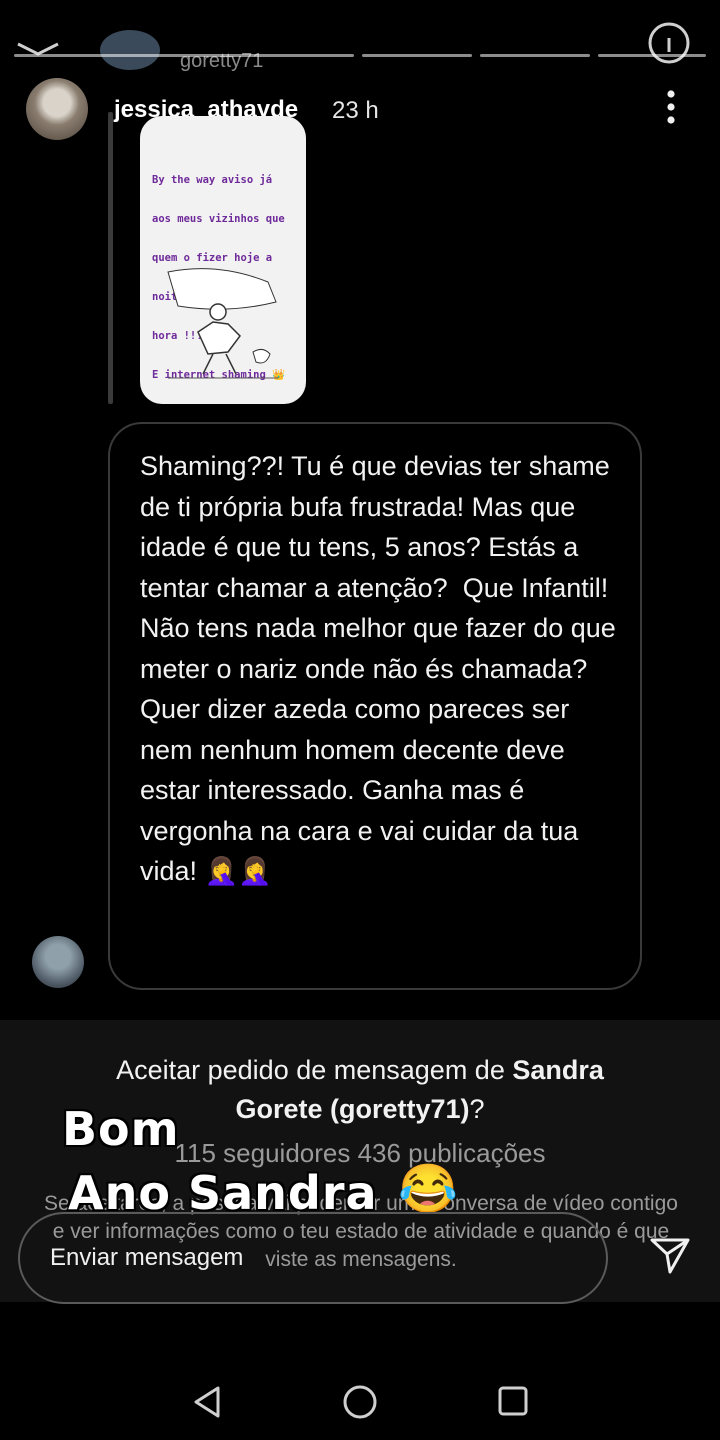  Describe the element at coordinates (110, 258) in the screenshot. I see `reply-indicator-line` at that location.